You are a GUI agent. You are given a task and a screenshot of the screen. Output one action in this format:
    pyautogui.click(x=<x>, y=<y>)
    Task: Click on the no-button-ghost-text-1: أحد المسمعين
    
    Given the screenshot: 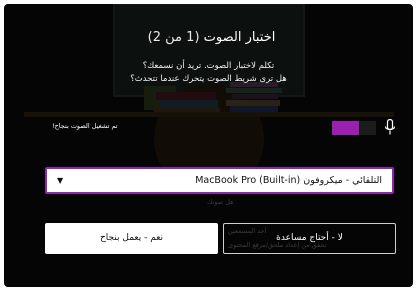 What is the action you would take?
    pyautogui.click(x=247, y=231)
    